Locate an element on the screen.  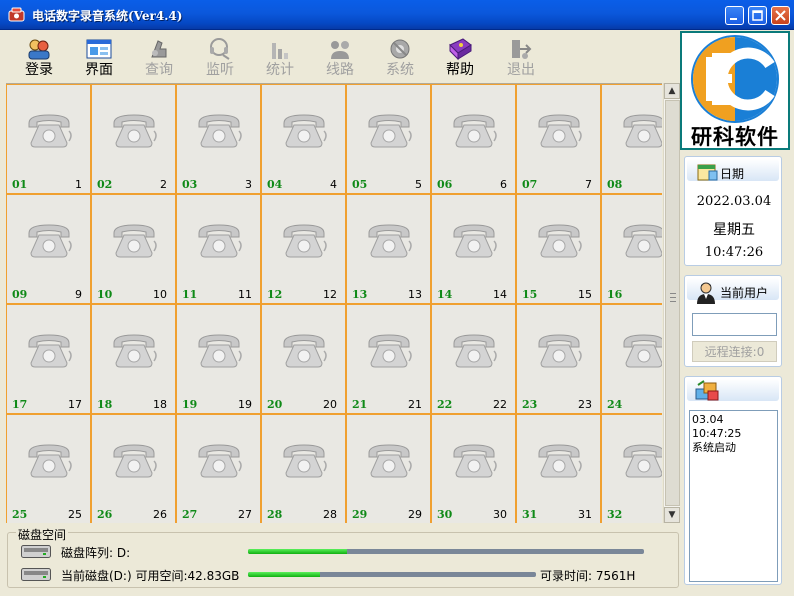
close-button is located at coordinates (780, 15).